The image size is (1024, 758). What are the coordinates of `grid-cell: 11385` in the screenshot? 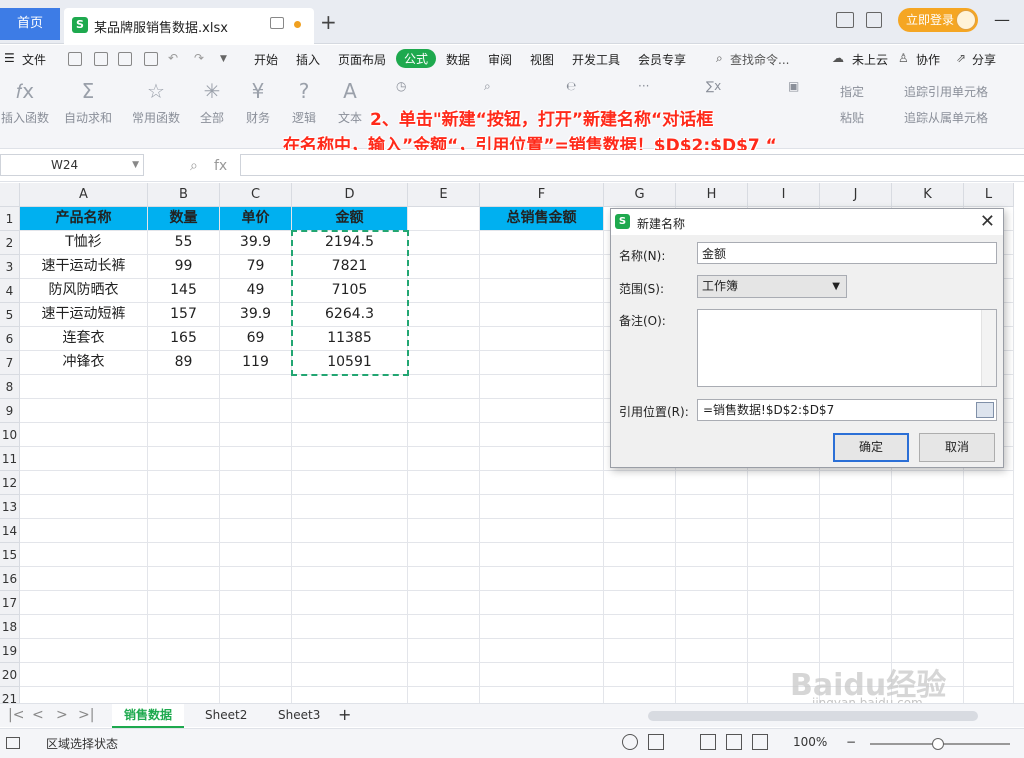 It's located at (350, 339).